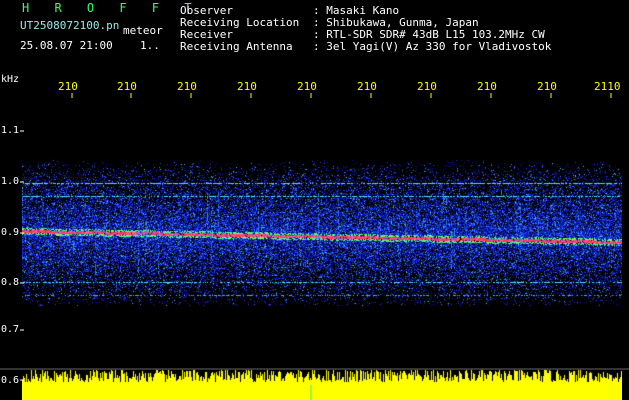  Describe the element at coordinates (143, 30) in the screenshot. I see `mode-label: meteor` at that location.